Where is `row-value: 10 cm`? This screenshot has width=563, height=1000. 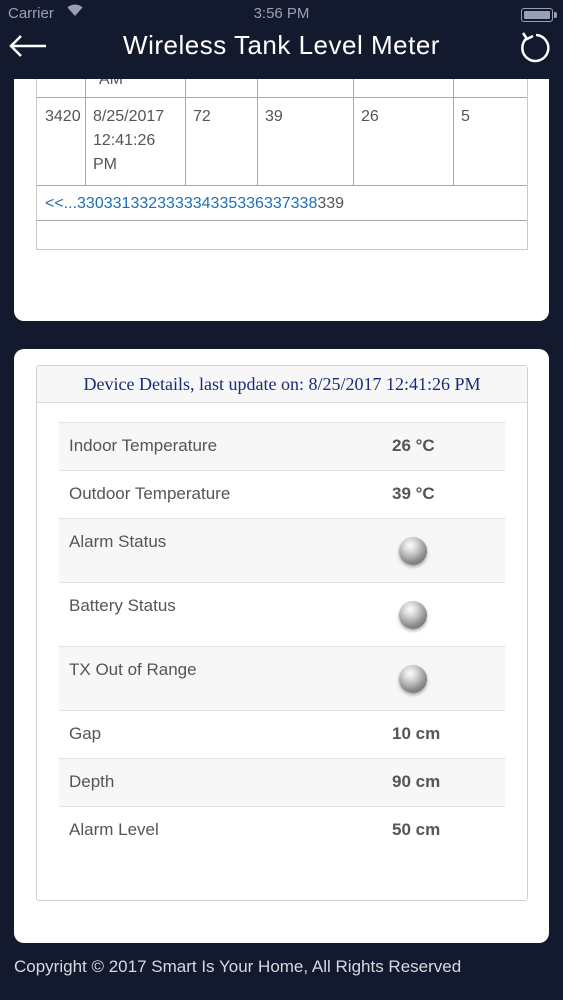 row-value: 10 cm is located at coordinates (416, 733).